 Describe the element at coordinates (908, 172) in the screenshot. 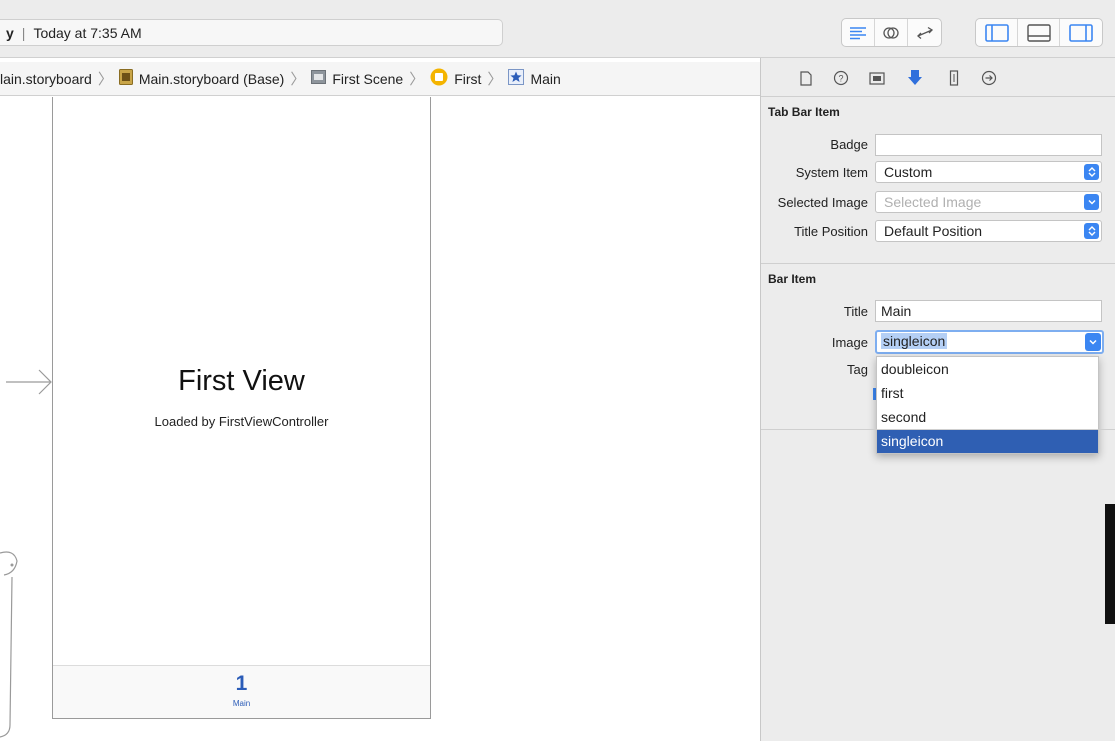

I see `system-item-value: Custom` at that location.